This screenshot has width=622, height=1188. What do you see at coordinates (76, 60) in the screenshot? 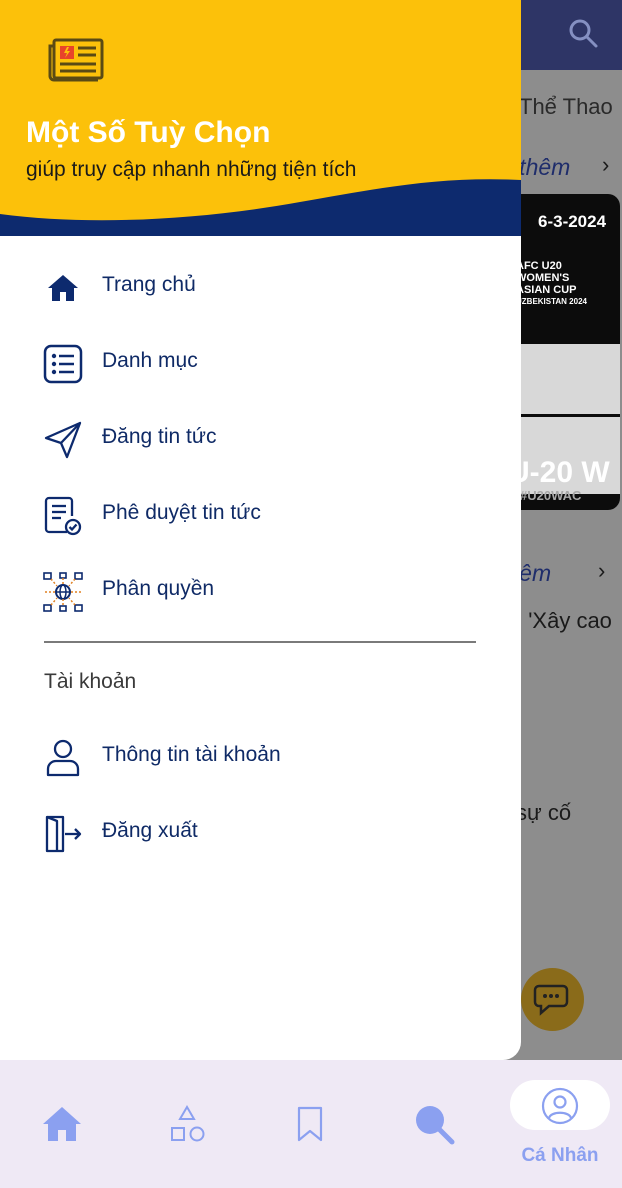
I see `newspaper-icon` at bounding box center [76, 60].